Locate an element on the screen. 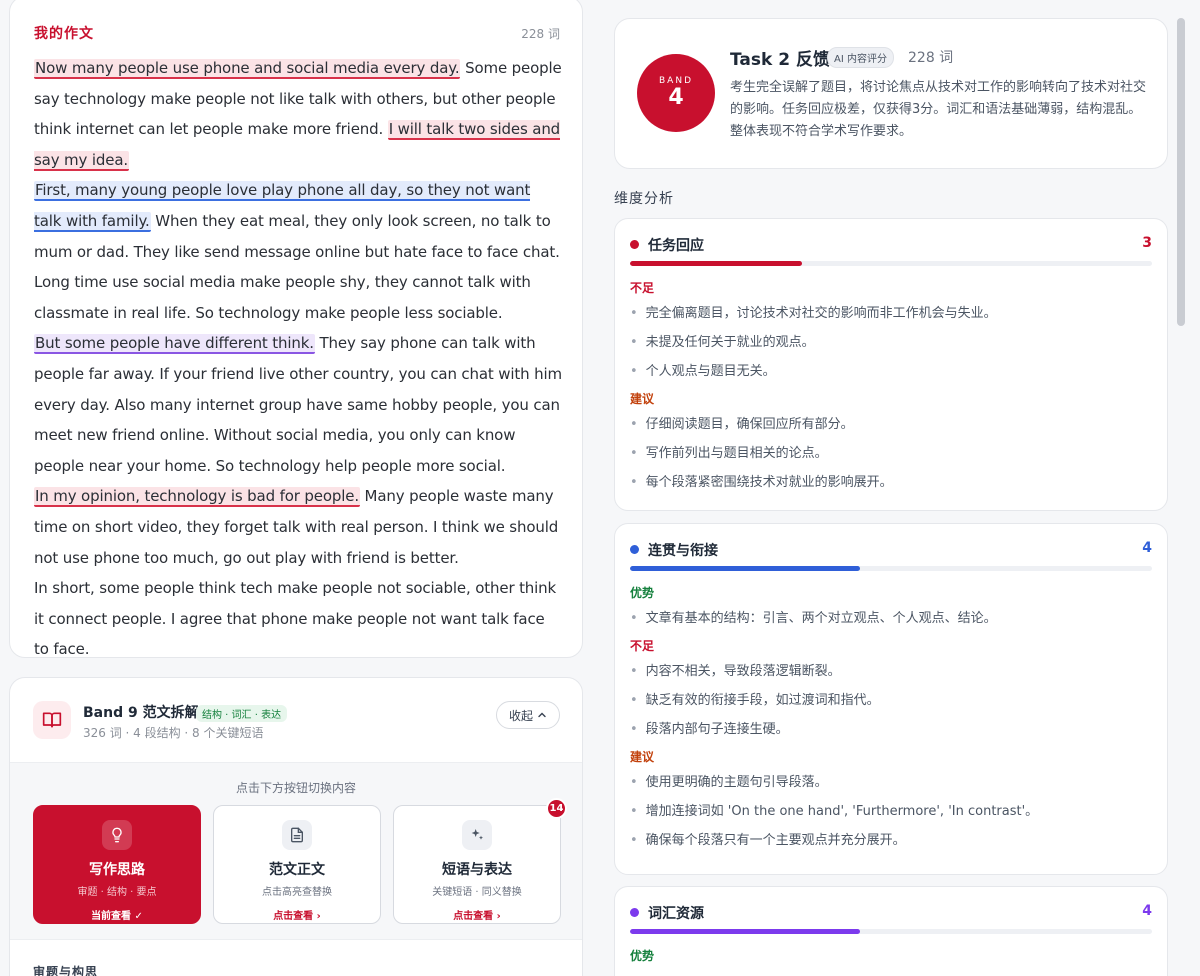 This screenshot has width=1200, height=976. dimensions-heading: 维度分析 is located at coordinates (644, 199).